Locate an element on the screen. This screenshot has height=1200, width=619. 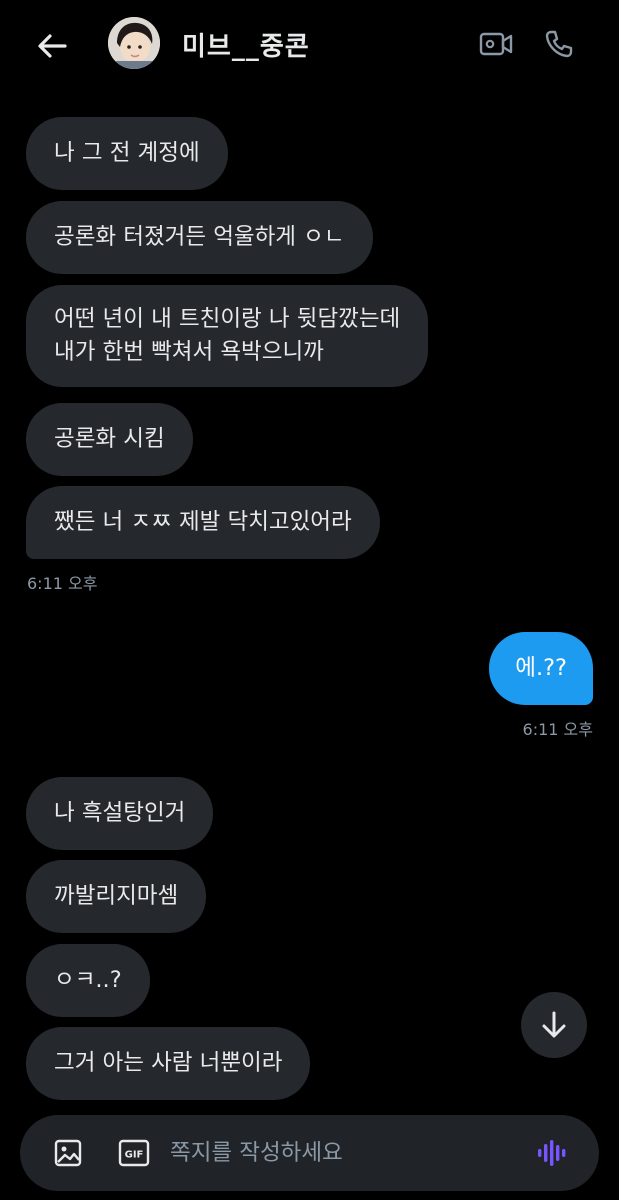
sent-message: 에.?? is located at coordinates (541, 668).